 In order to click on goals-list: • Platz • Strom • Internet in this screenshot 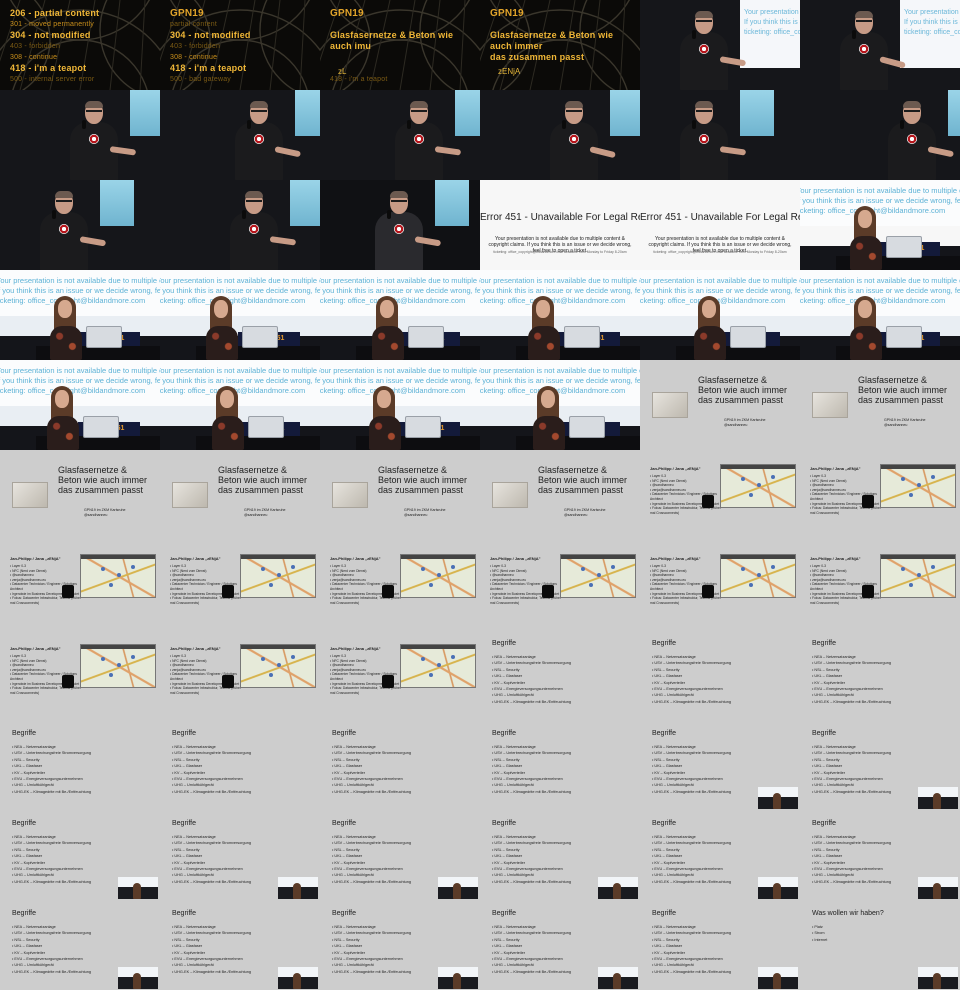, I will do `click(819, 933)`.